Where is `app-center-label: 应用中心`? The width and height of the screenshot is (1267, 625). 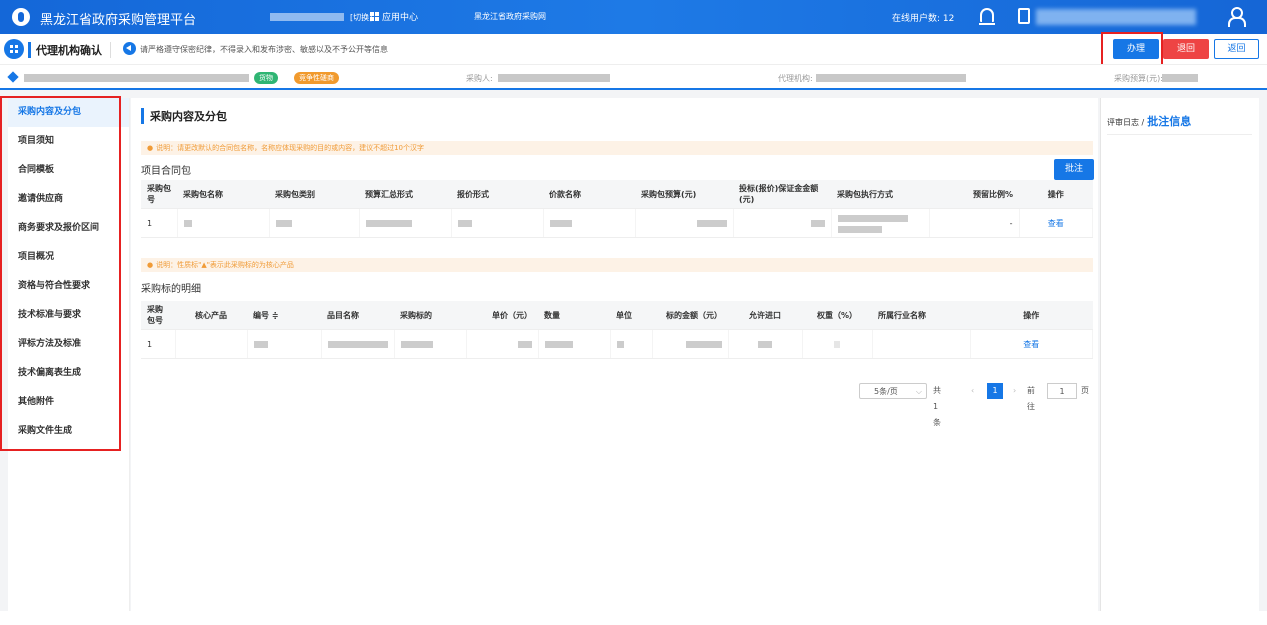 app-center-label: 应用中心 is located at coordinates (400, 18).